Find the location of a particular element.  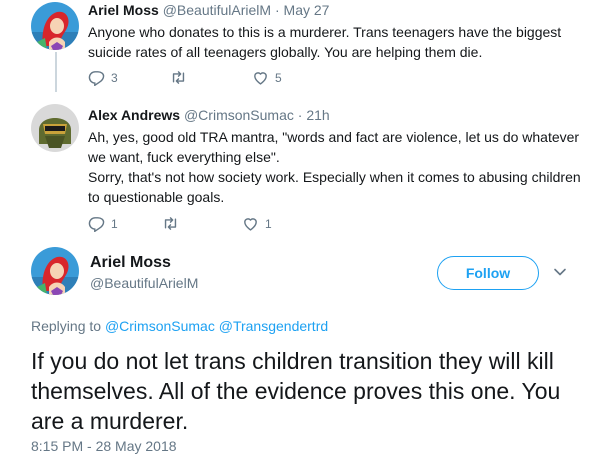

like-count: 1 is located at coordinates (268, 223).